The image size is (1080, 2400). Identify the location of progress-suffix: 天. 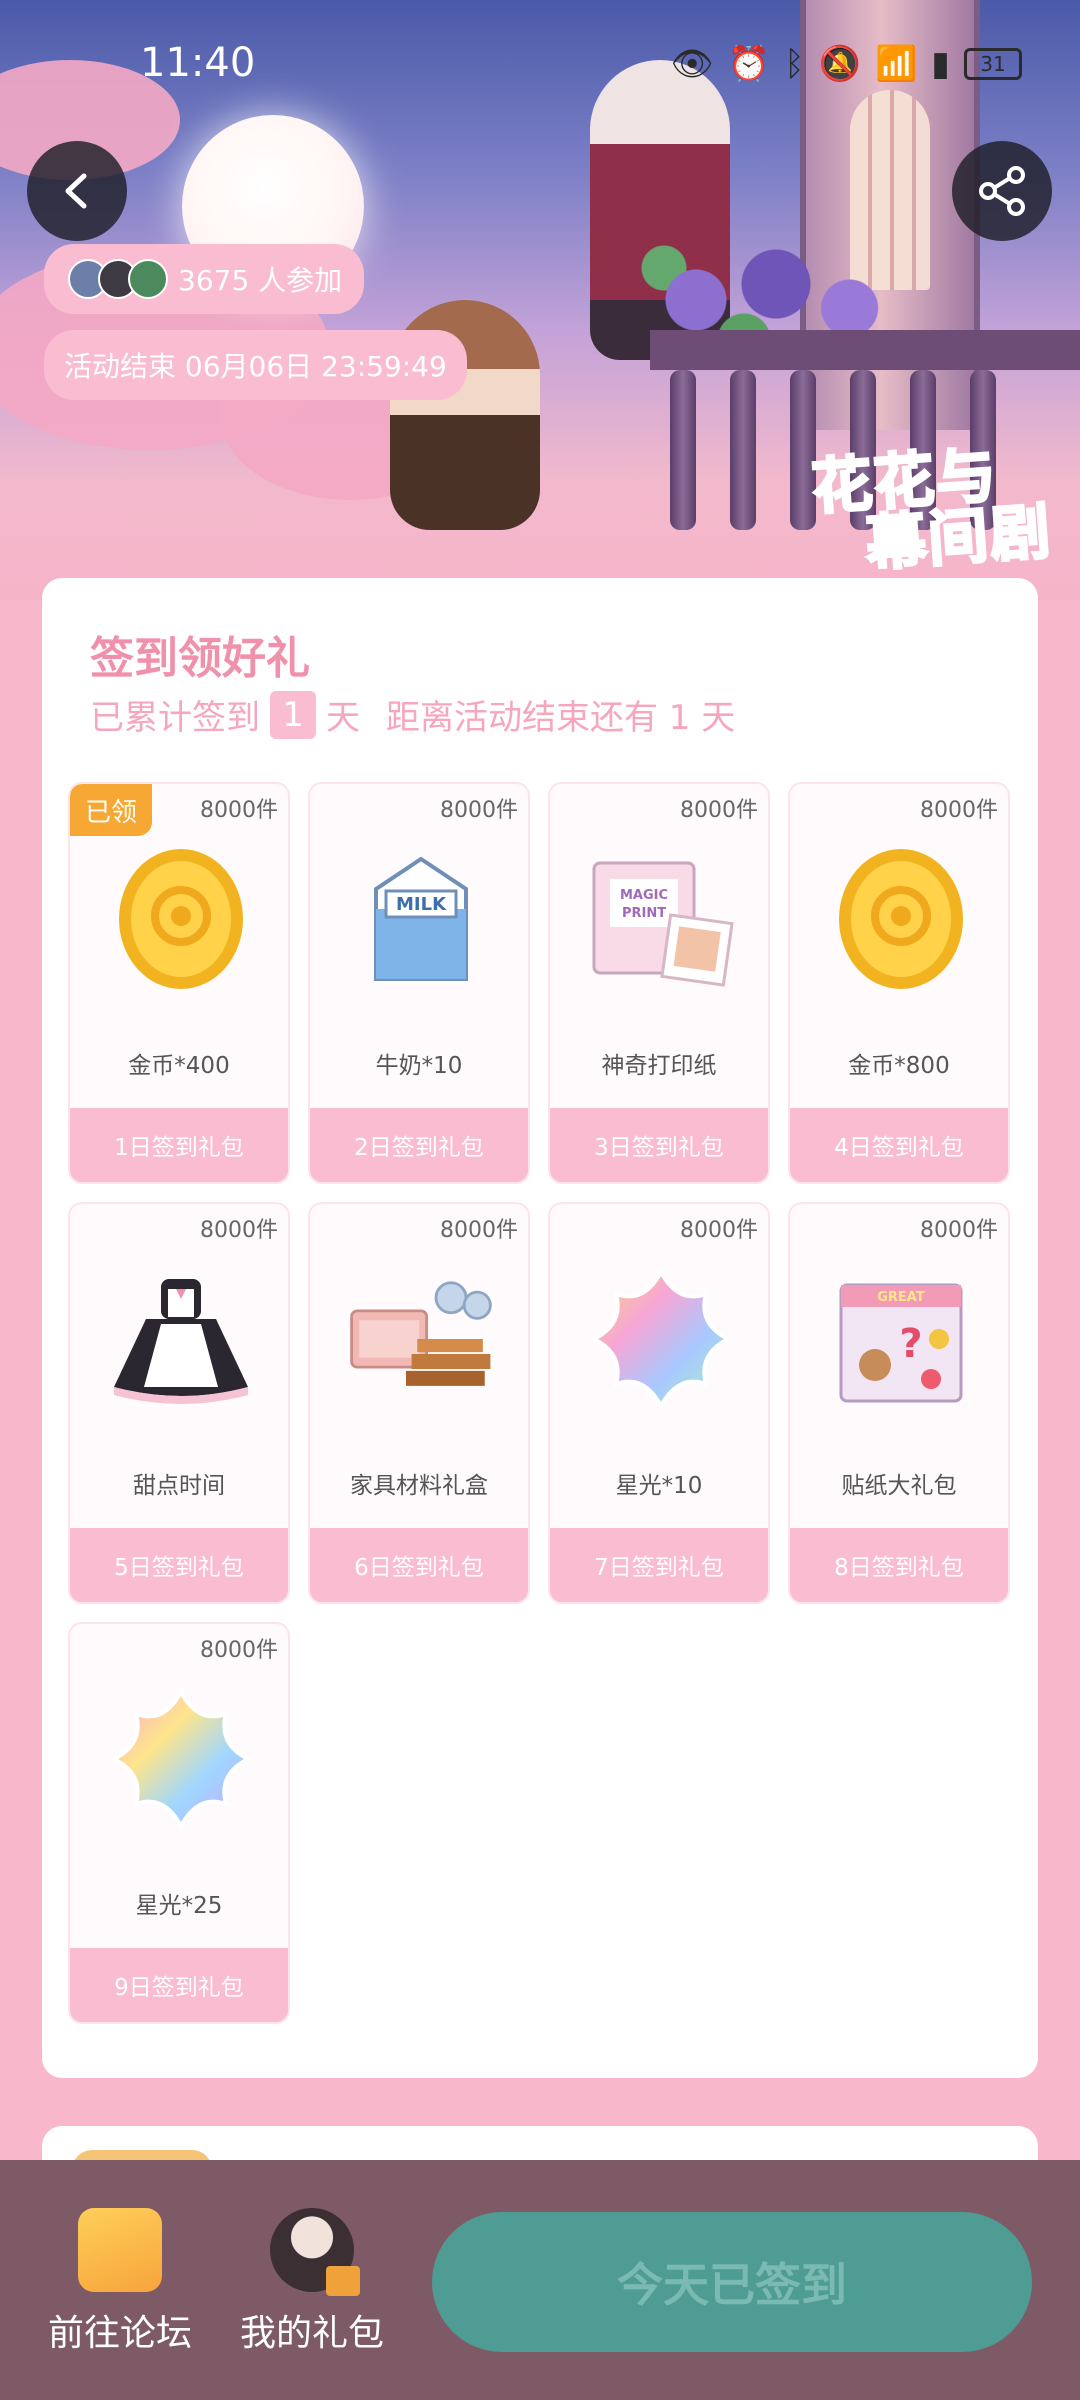
(343, 718).